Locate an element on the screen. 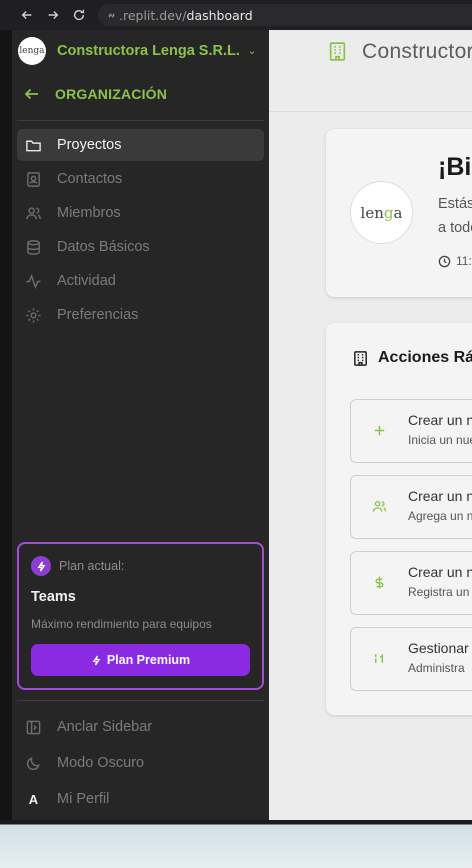  welcome-text-line2: a todo is located at coordinates (455, 228).